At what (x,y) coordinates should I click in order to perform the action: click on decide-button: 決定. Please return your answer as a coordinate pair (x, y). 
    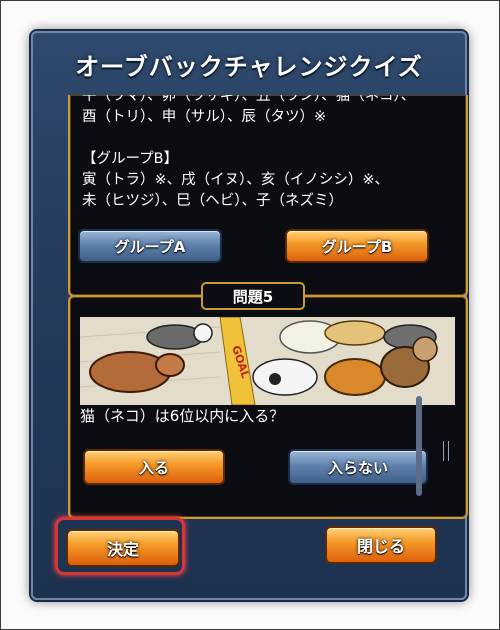
    Looking at the image, I should click on (123, 548).